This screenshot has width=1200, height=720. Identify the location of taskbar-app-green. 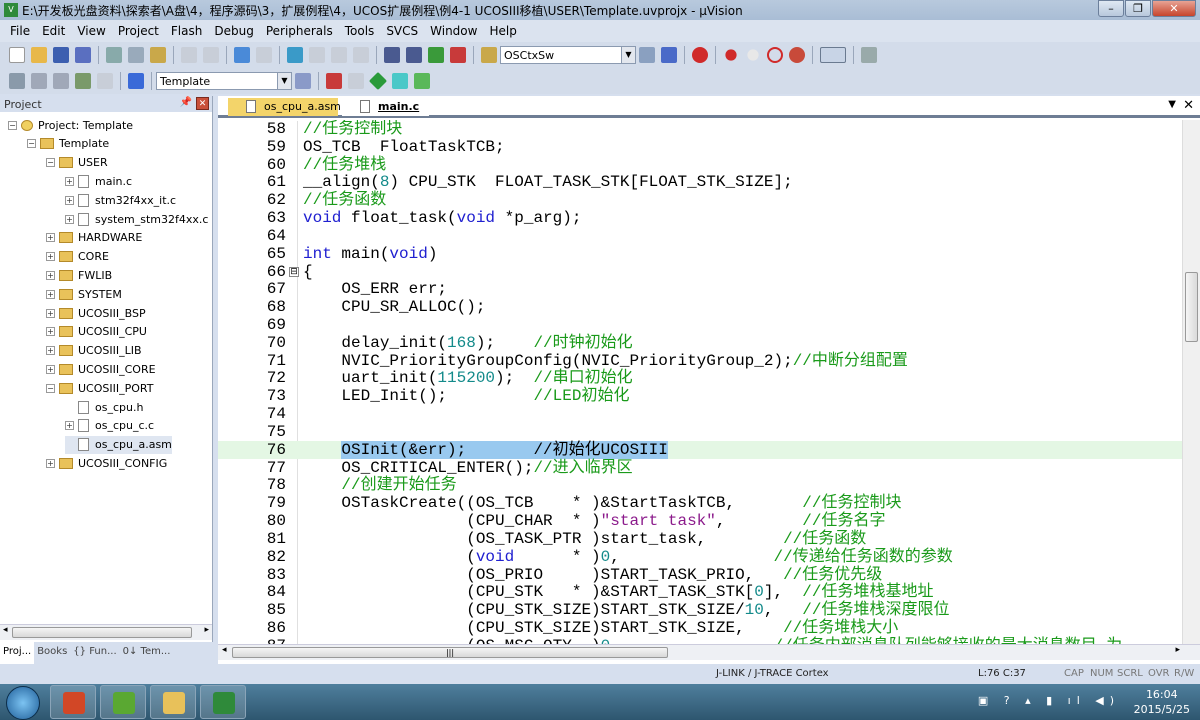
(123, 702).